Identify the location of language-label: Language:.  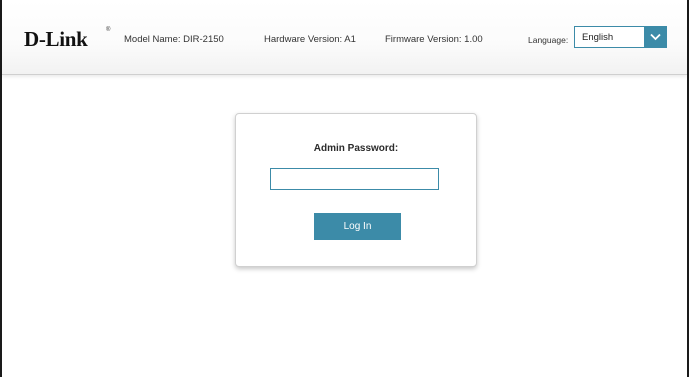
(548, 40).